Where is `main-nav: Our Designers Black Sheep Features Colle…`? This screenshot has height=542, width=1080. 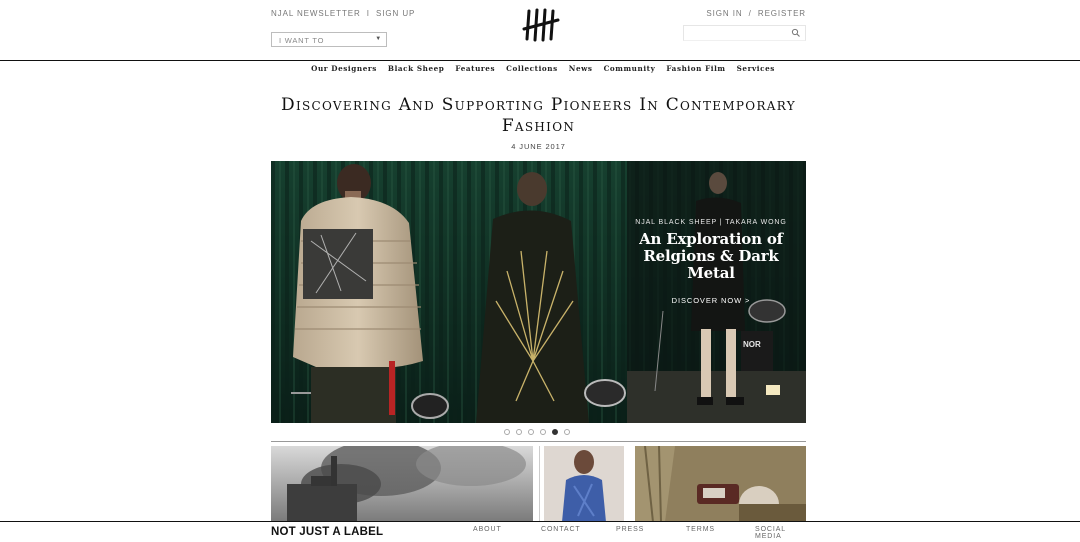 main-nav: Our Designers Black Sheep Features Colle… is located at coordinates (540, 70).